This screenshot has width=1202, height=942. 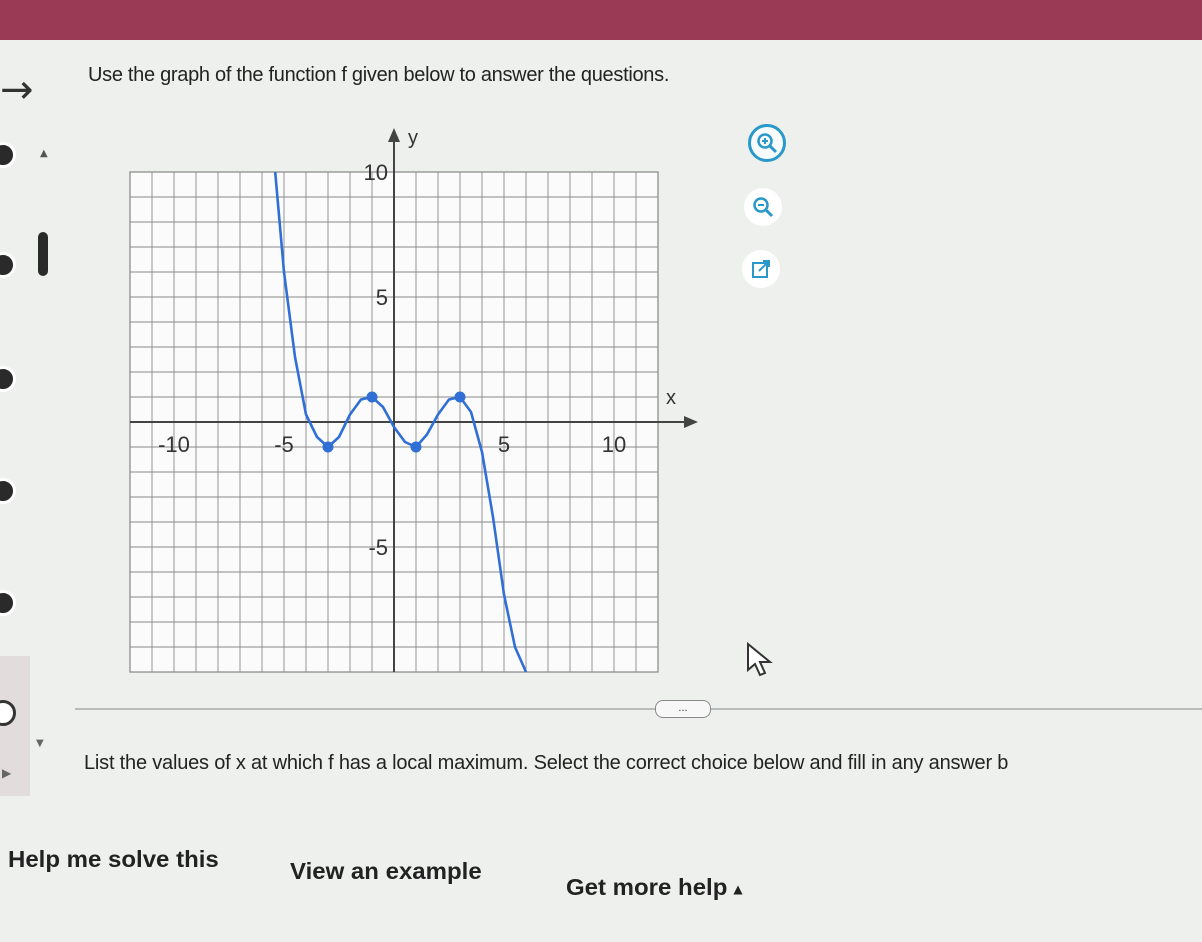 What do you see at coordinates (382, 297) in the screenshot?
I see `y-tick-label: 5` at bounding box center [382, 297].